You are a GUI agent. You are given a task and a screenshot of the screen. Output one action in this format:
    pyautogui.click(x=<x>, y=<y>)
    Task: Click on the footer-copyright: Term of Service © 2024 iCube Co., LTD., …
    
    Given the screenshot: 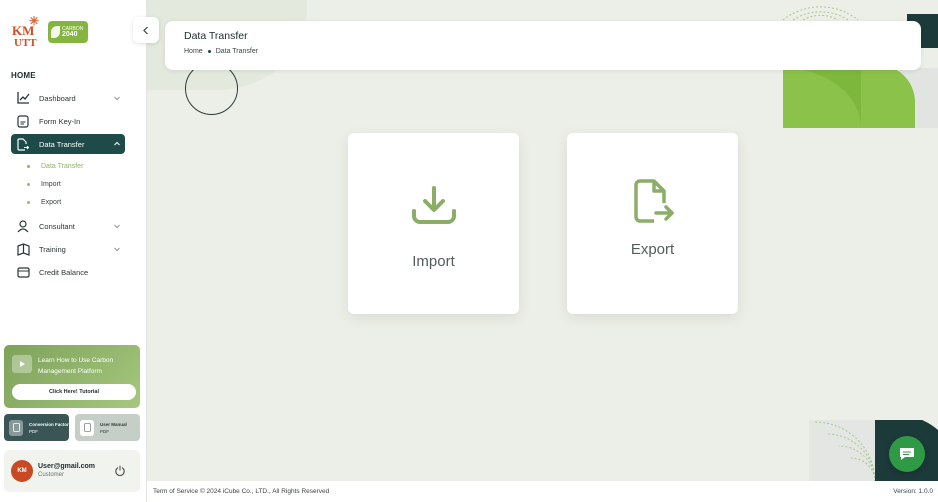 What is the action you would take?
    pyautogui.click(x=241, y=491)
    